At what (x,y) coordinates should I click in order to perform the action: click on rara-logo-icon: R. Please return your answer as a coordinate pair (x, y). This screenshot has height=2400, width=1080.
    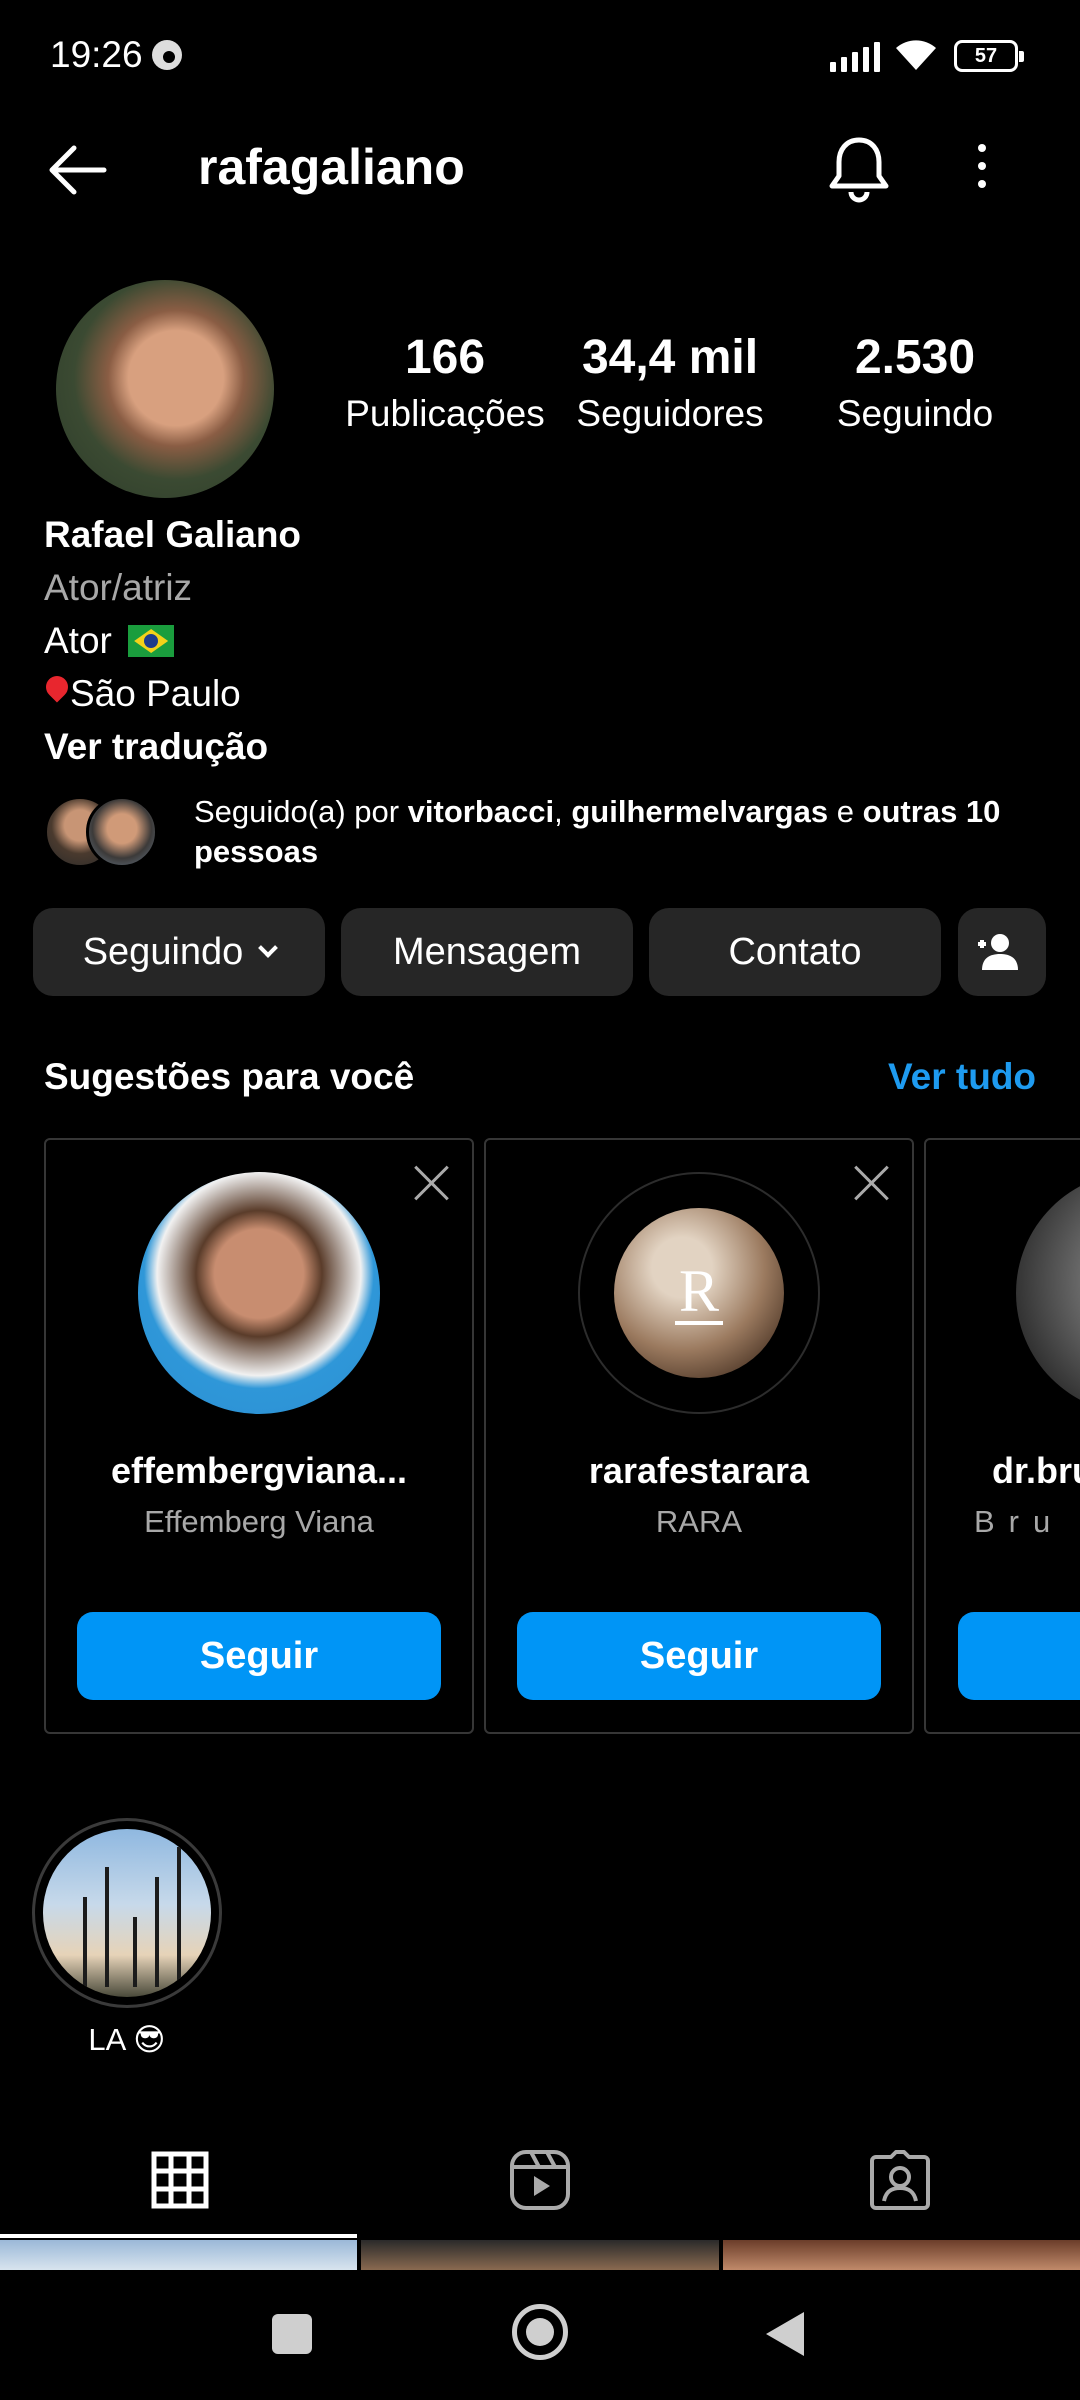
    Looking at the image, I should click on (699, 1293).